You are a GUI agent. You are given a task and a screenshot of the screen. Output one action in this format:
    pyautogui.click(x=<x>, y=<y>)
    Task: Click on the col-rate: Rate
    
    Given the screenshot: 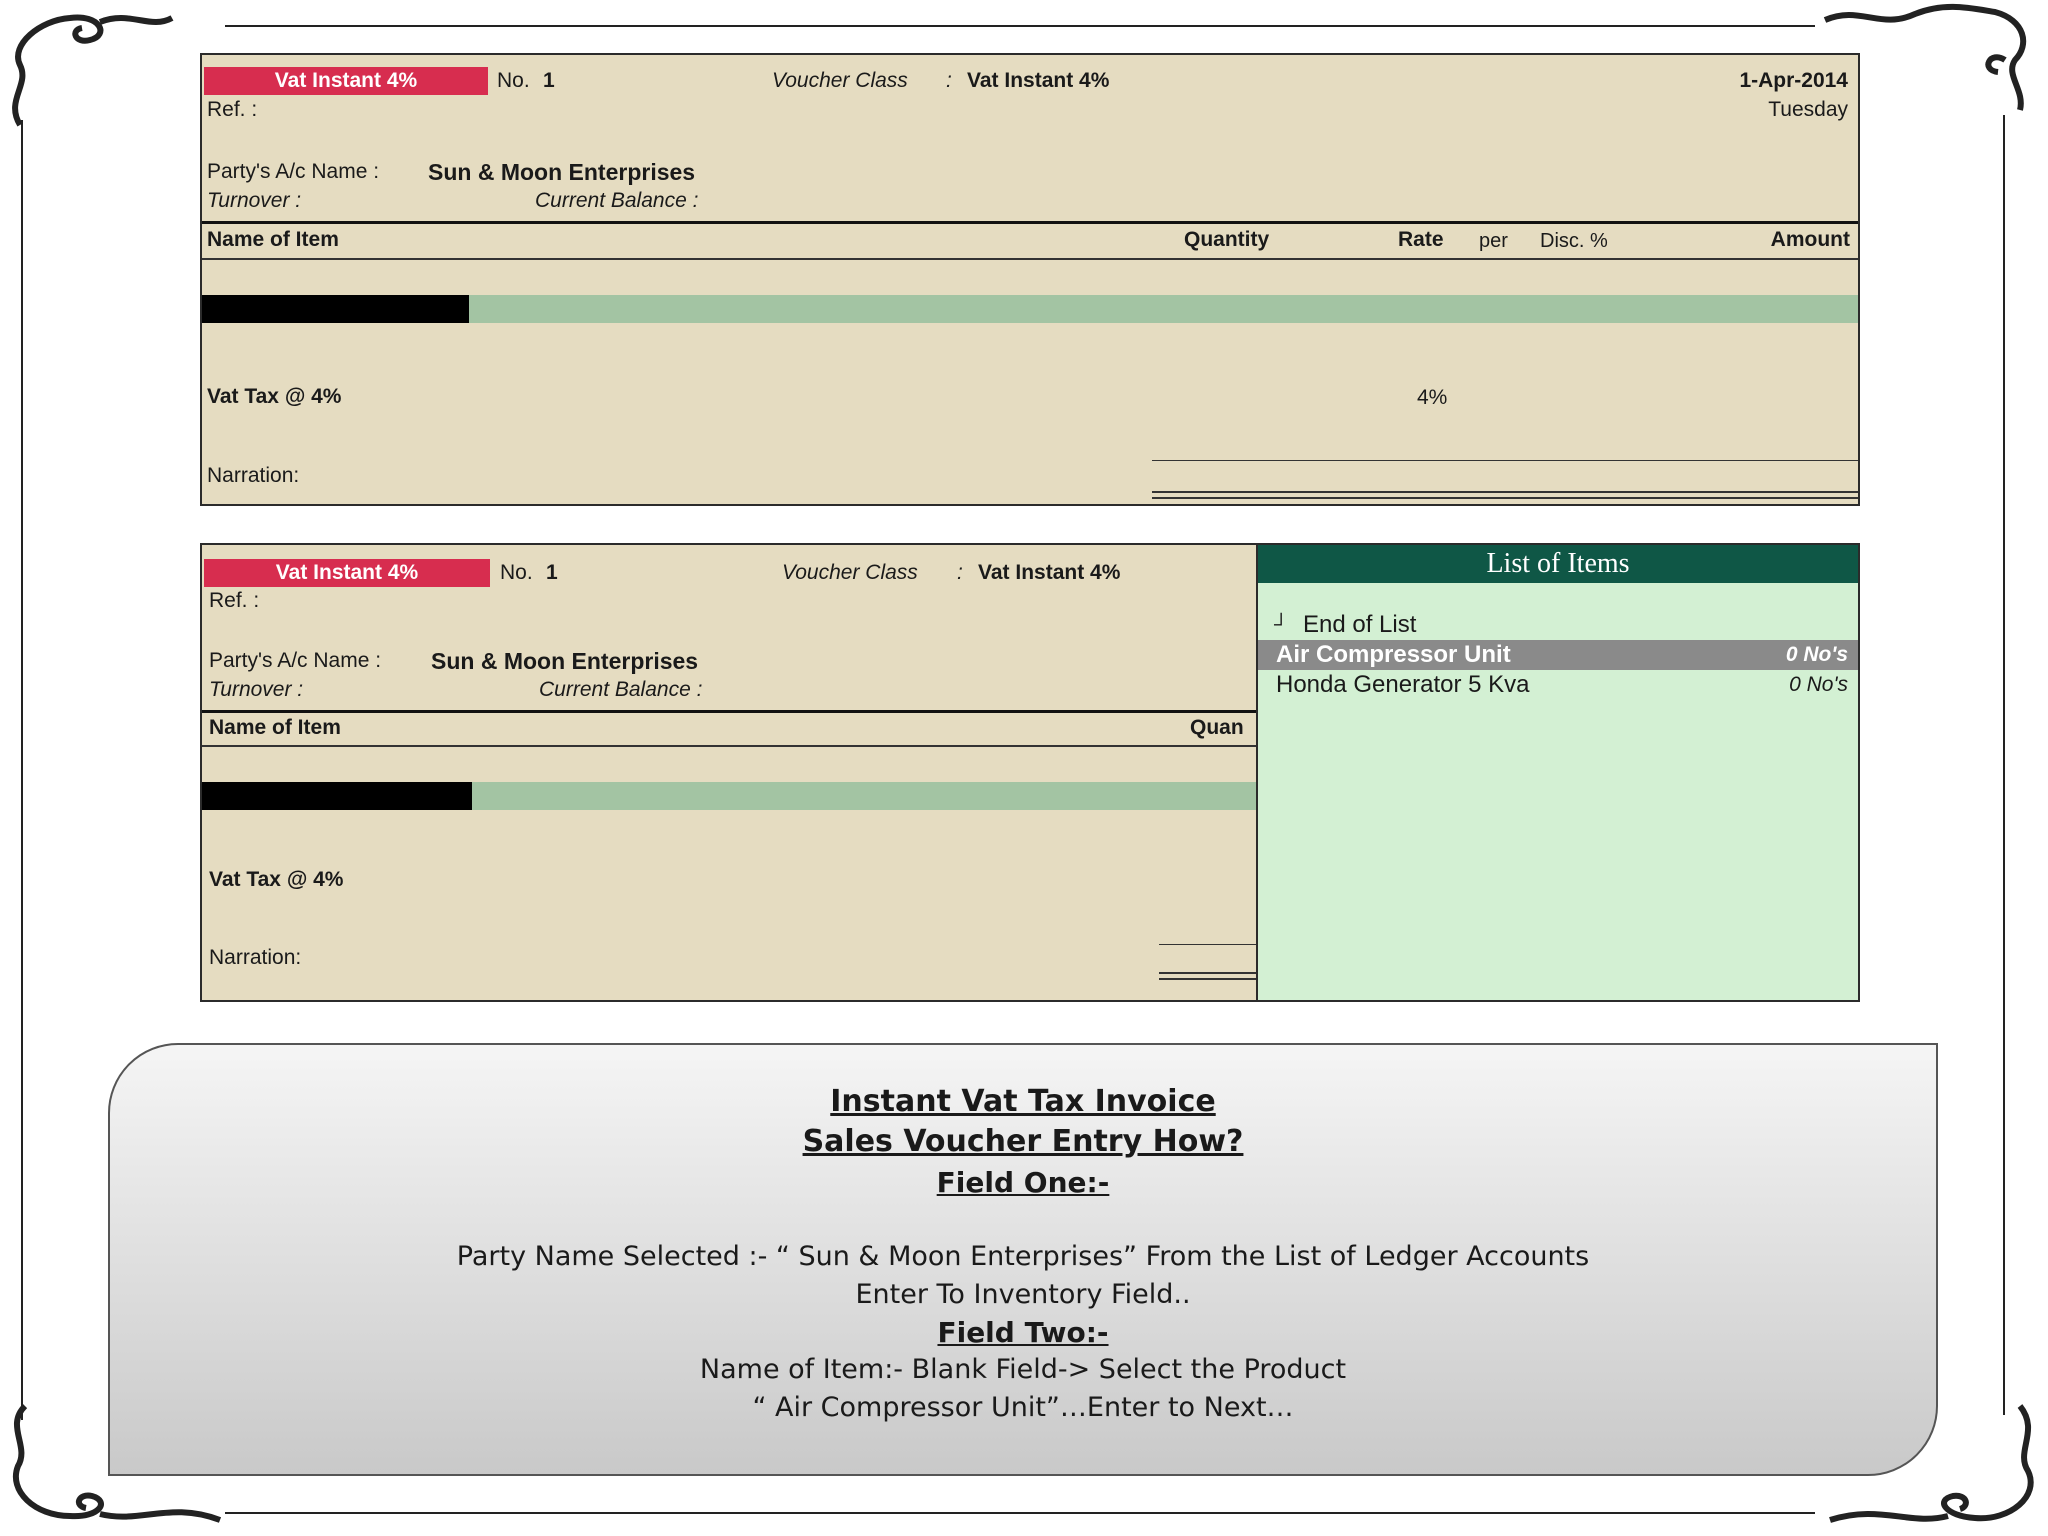 What is the action you would take?
    pyautogui.click(x=1421, y=239)
    